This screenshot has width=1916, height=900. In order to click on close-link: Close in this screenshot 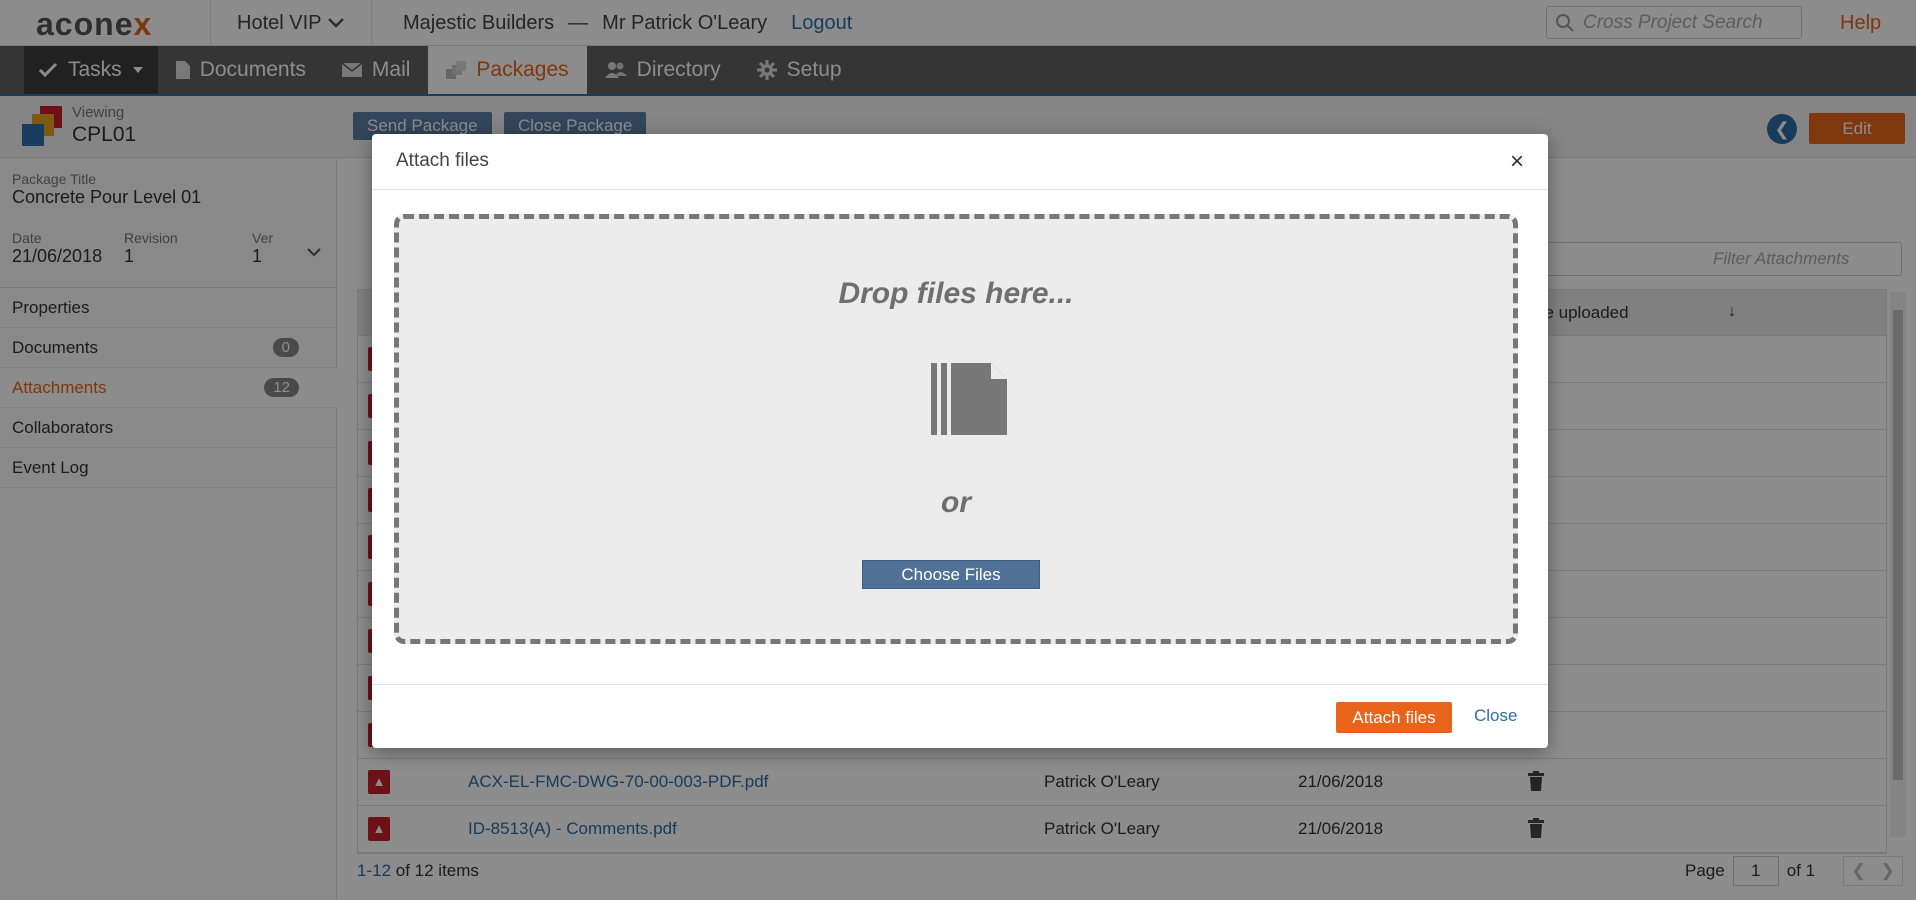, I will do `click(1495, 716)`.